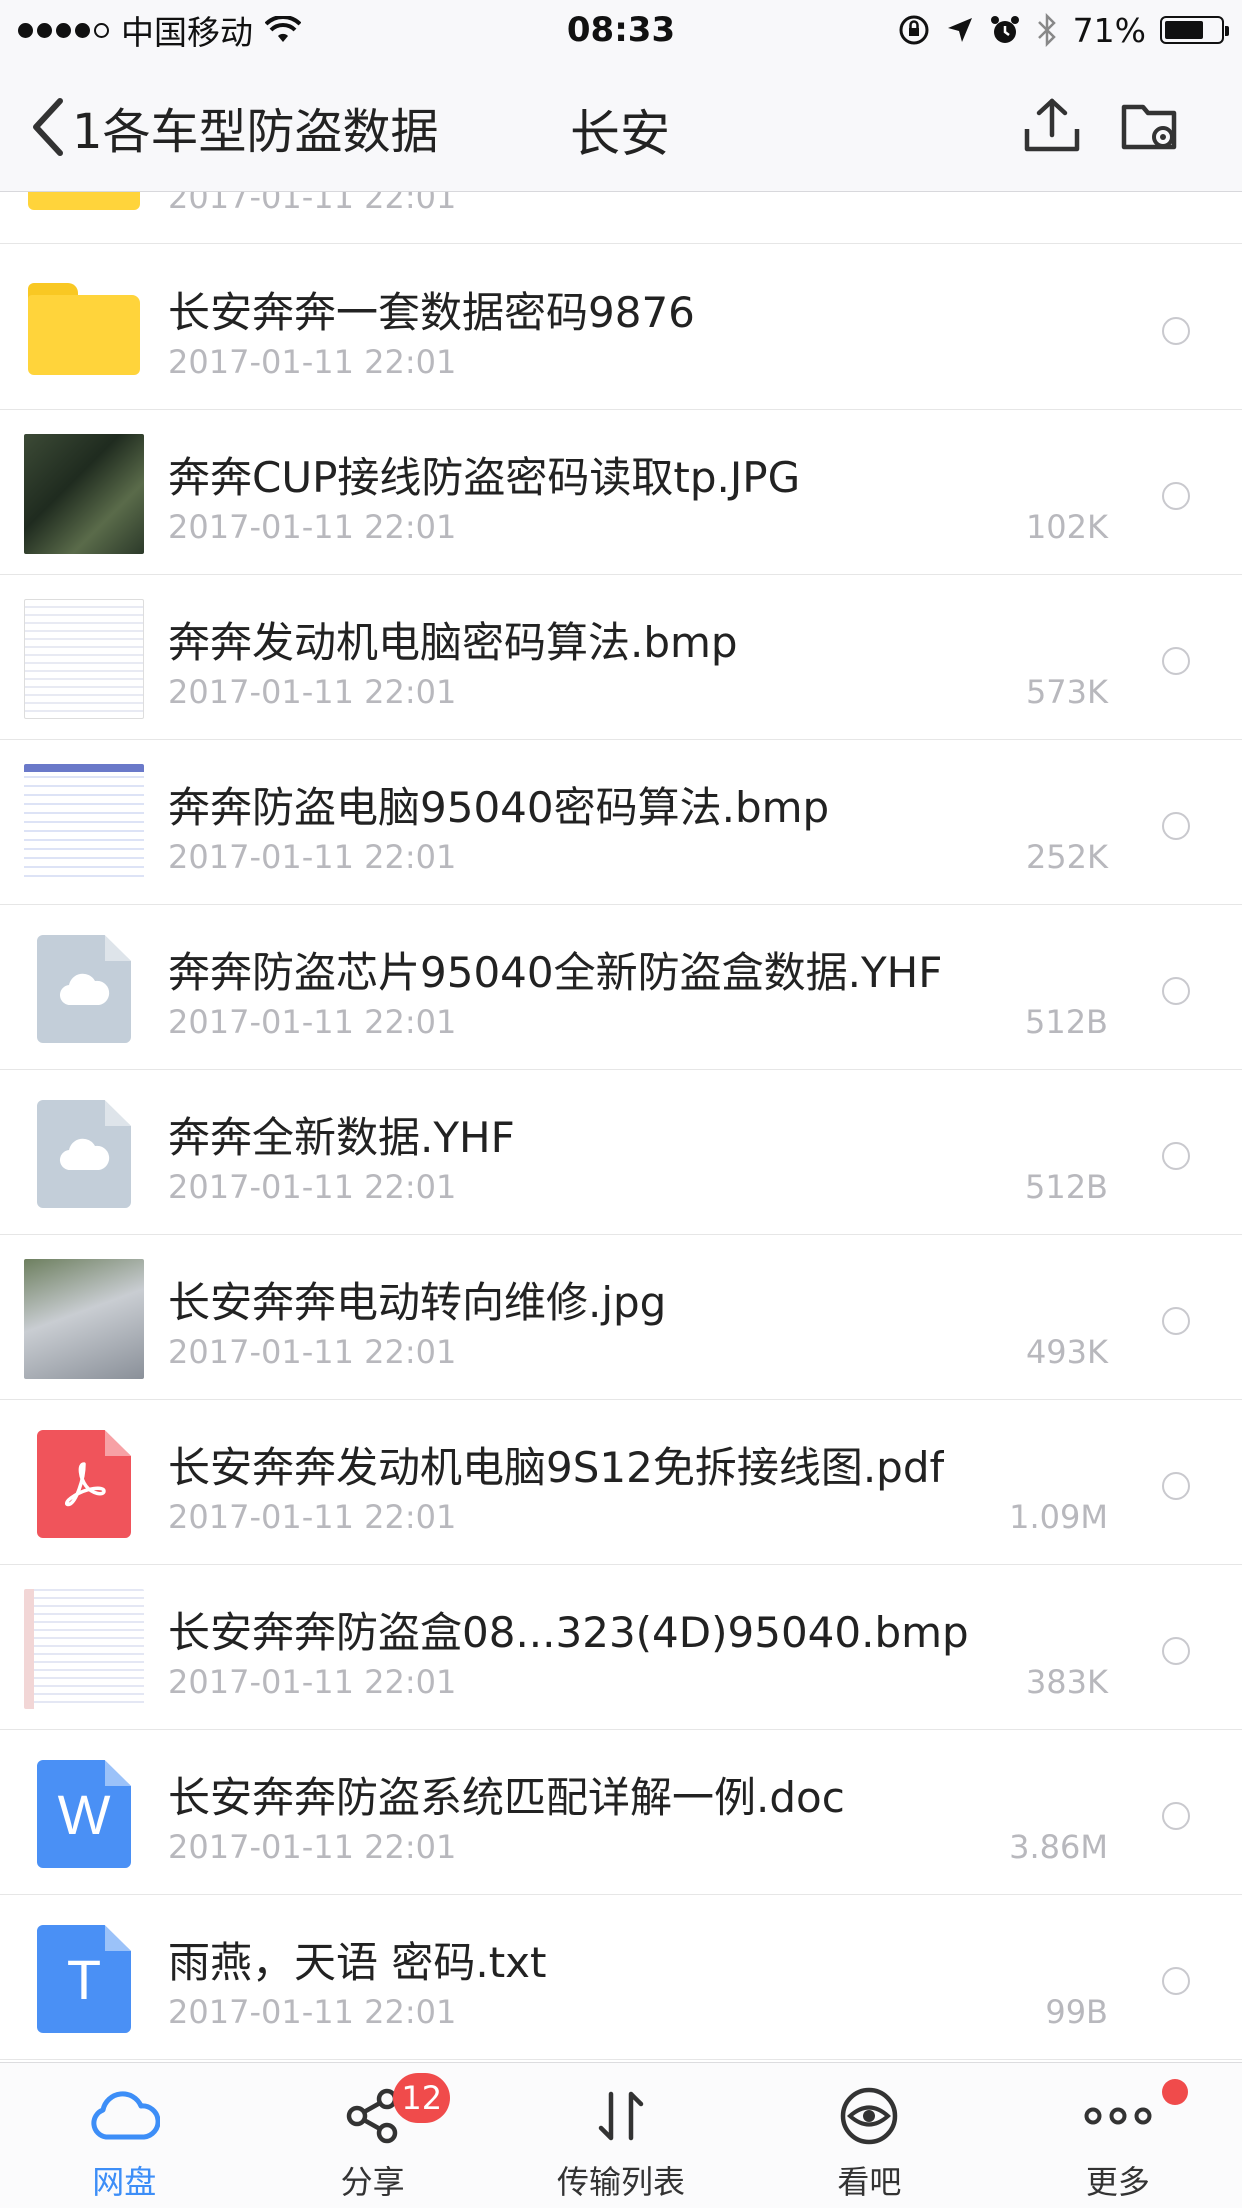 The image size is (1242, 2208). I want to click on tab-label: 传输列表, so click(621, 2182).